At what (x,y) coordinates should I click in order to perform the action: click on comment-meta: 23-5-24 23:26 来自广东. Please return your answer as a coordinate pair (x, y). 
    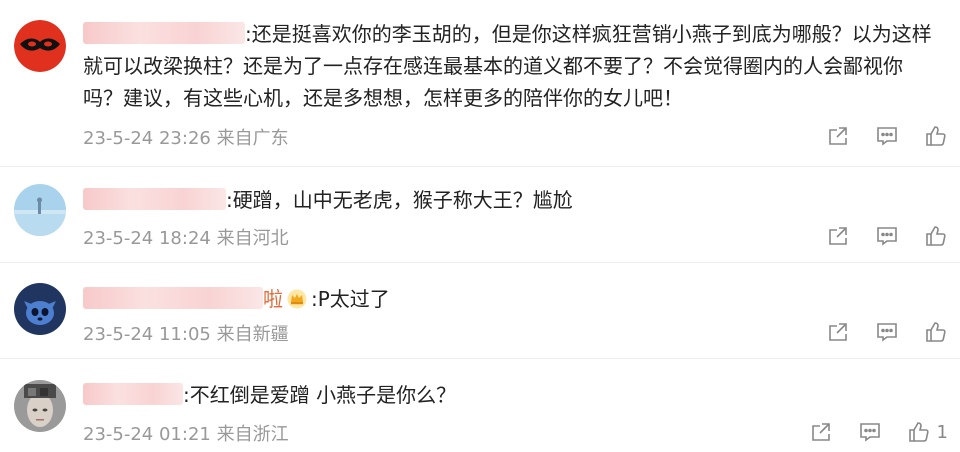
    Looking at the image, I should click on (186, 138).